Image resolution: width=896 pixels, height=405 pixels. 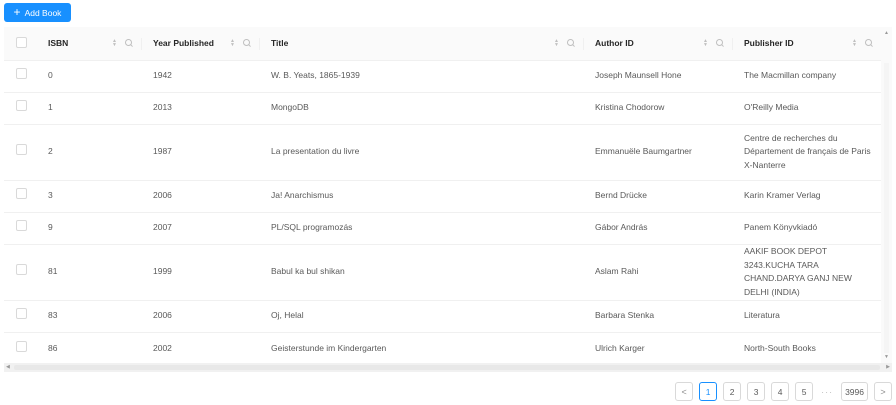 I want to click on cell-publisher: The Macmillan company, so click(x=806, y=76).